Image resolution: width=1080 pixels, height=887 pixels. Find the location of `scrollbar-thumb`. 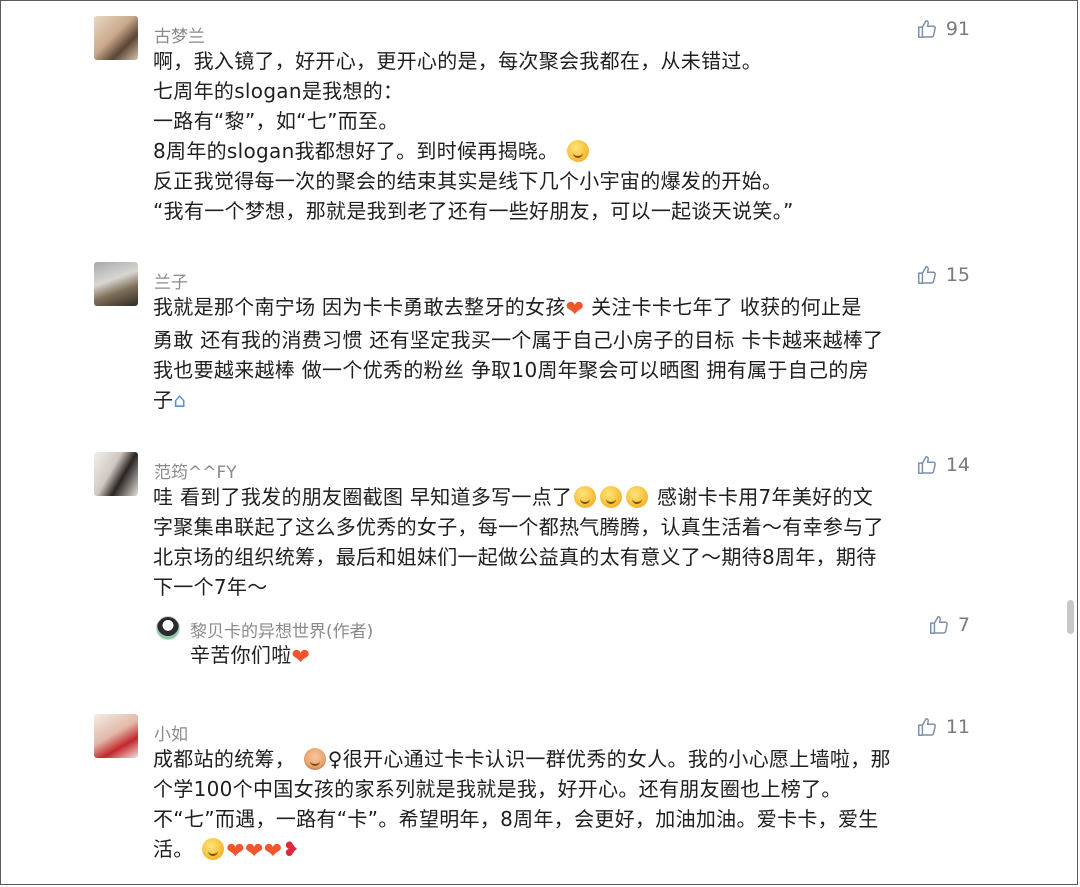

scrollbar-thumb is located at coordinates (1070, 617).